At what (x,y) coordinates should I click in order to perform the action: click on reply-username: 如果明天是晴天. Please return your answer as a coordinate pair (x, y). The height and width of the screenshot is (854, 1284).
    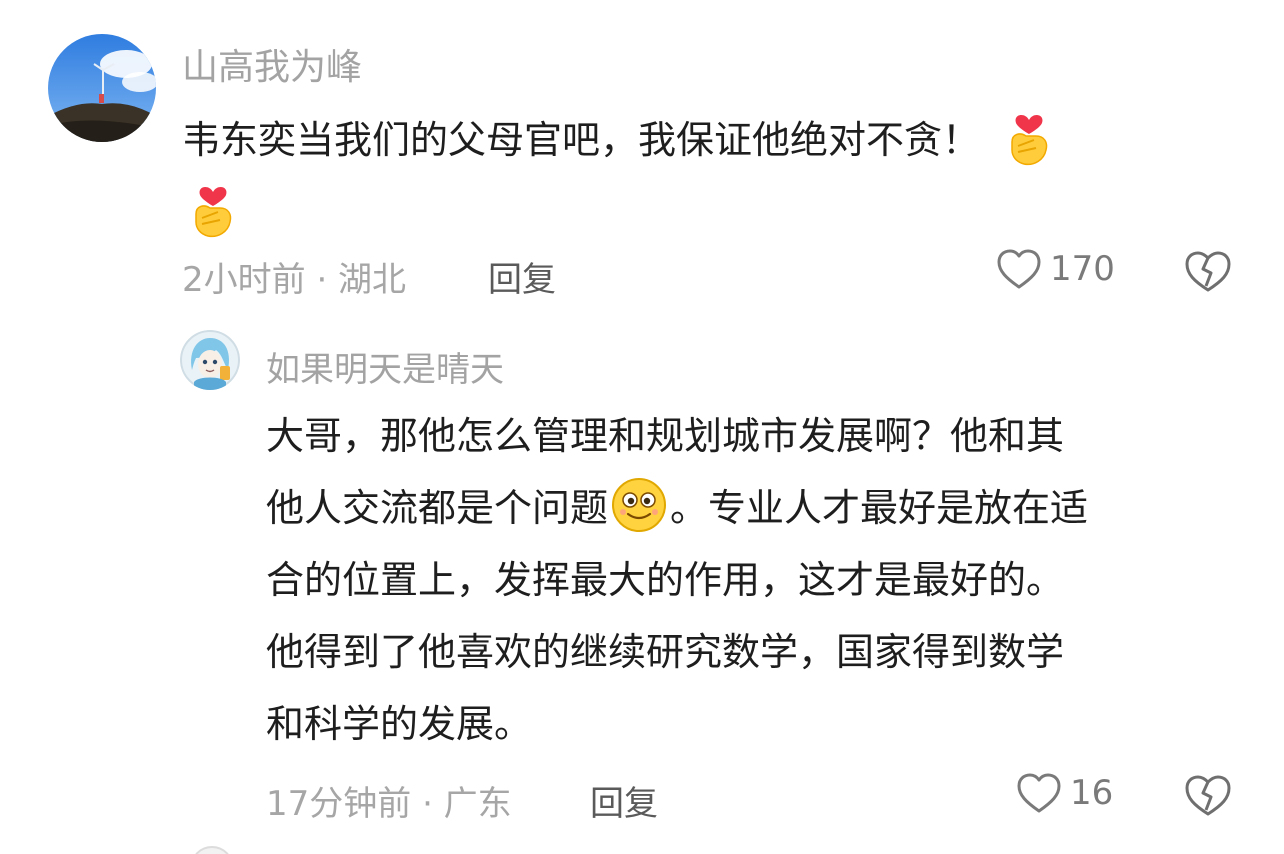
    Looking at the image, I should click on (385, 366).